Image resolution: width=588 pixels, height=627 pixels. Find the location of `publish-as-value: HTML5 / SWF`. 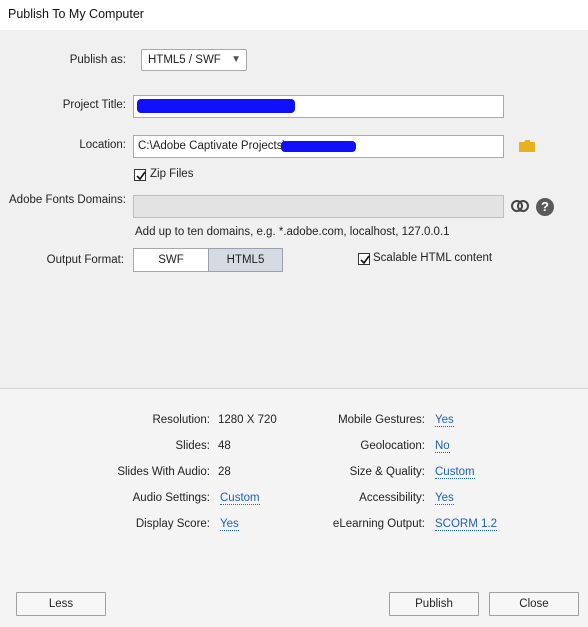

publish-as-value: HTML5 / SWF is located at coordinates (184, 60).